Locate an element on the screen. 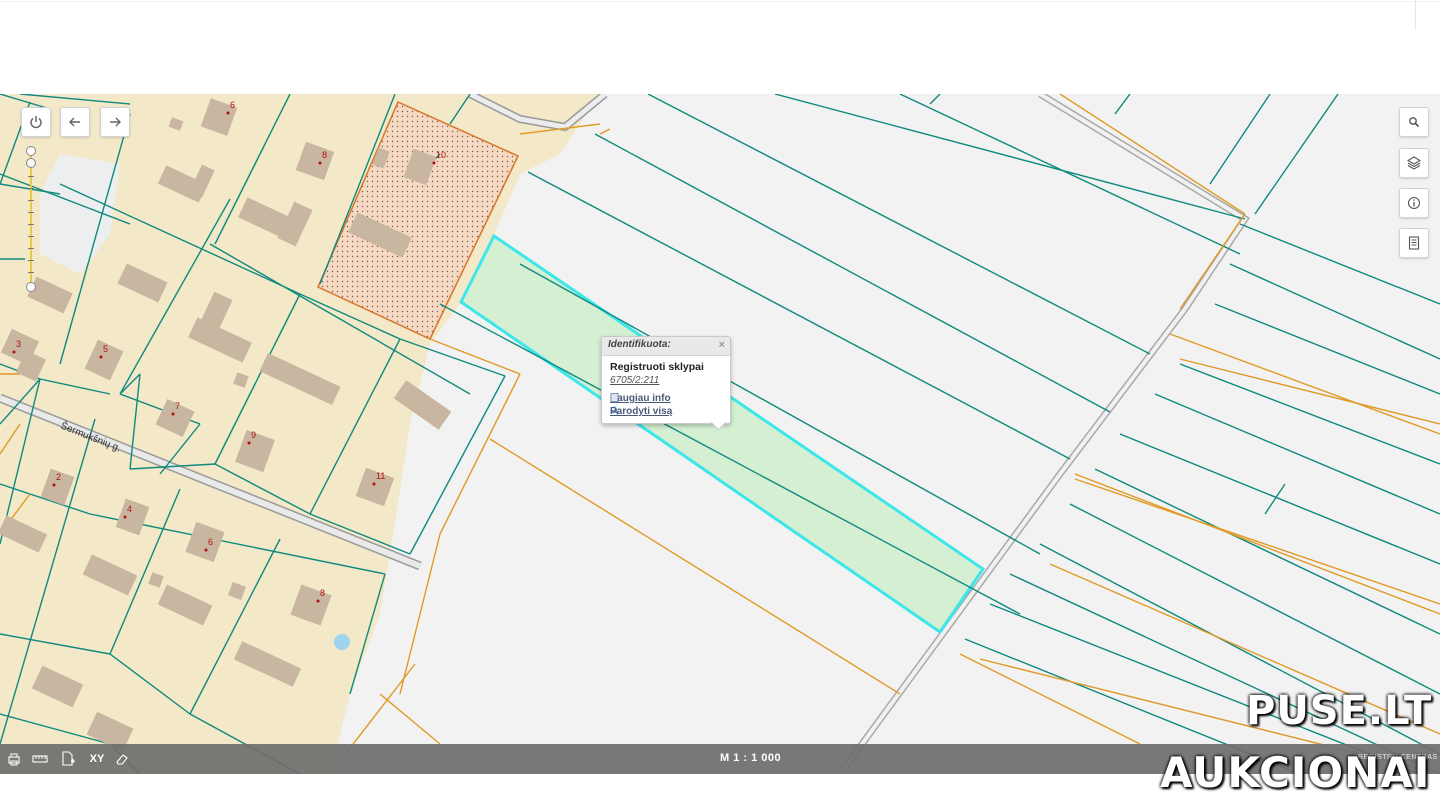 The height and width of the screenshot is (810, 1440). power-icon is located at coordinates (36, 122).